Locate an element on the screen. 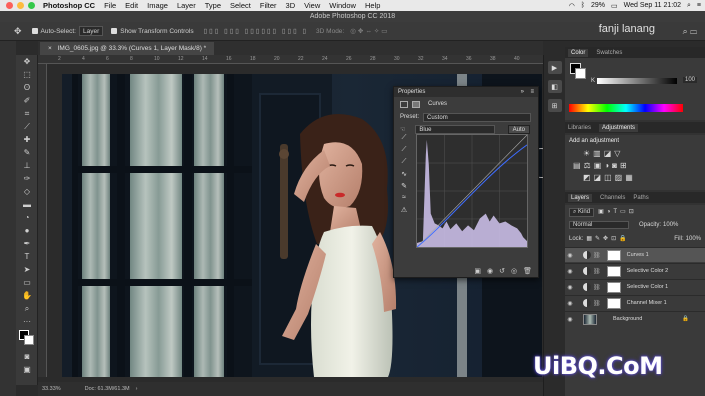 Image resolution: width=705 pixels, height=396 pixels. user-name: fanji lanang is located at coordinates (627, 29).